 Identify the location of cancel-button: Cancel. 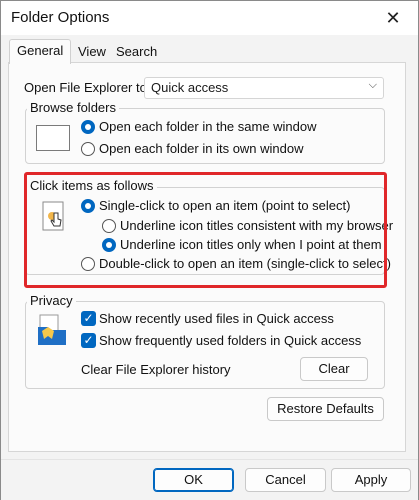
(285, 480).